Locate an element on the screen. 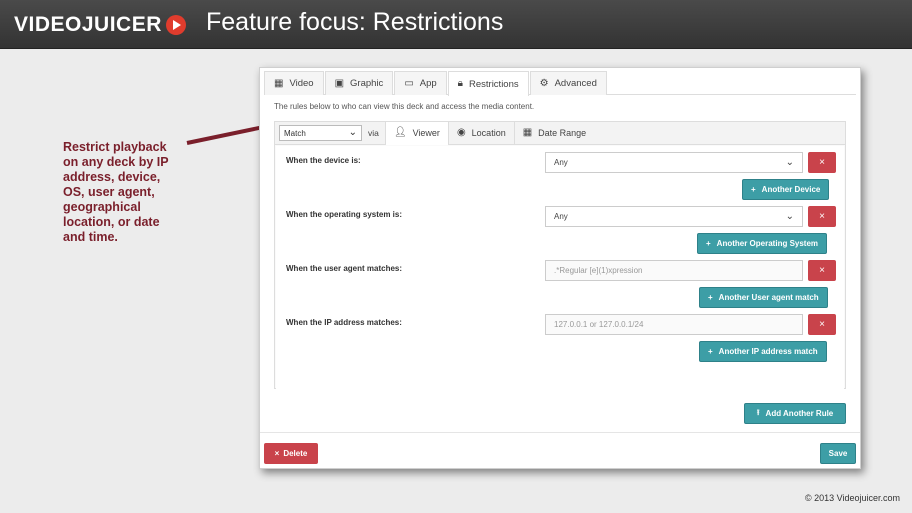  add-another-rule-button: ⭱ Add Another Rule is located at coordinates (795, 413).